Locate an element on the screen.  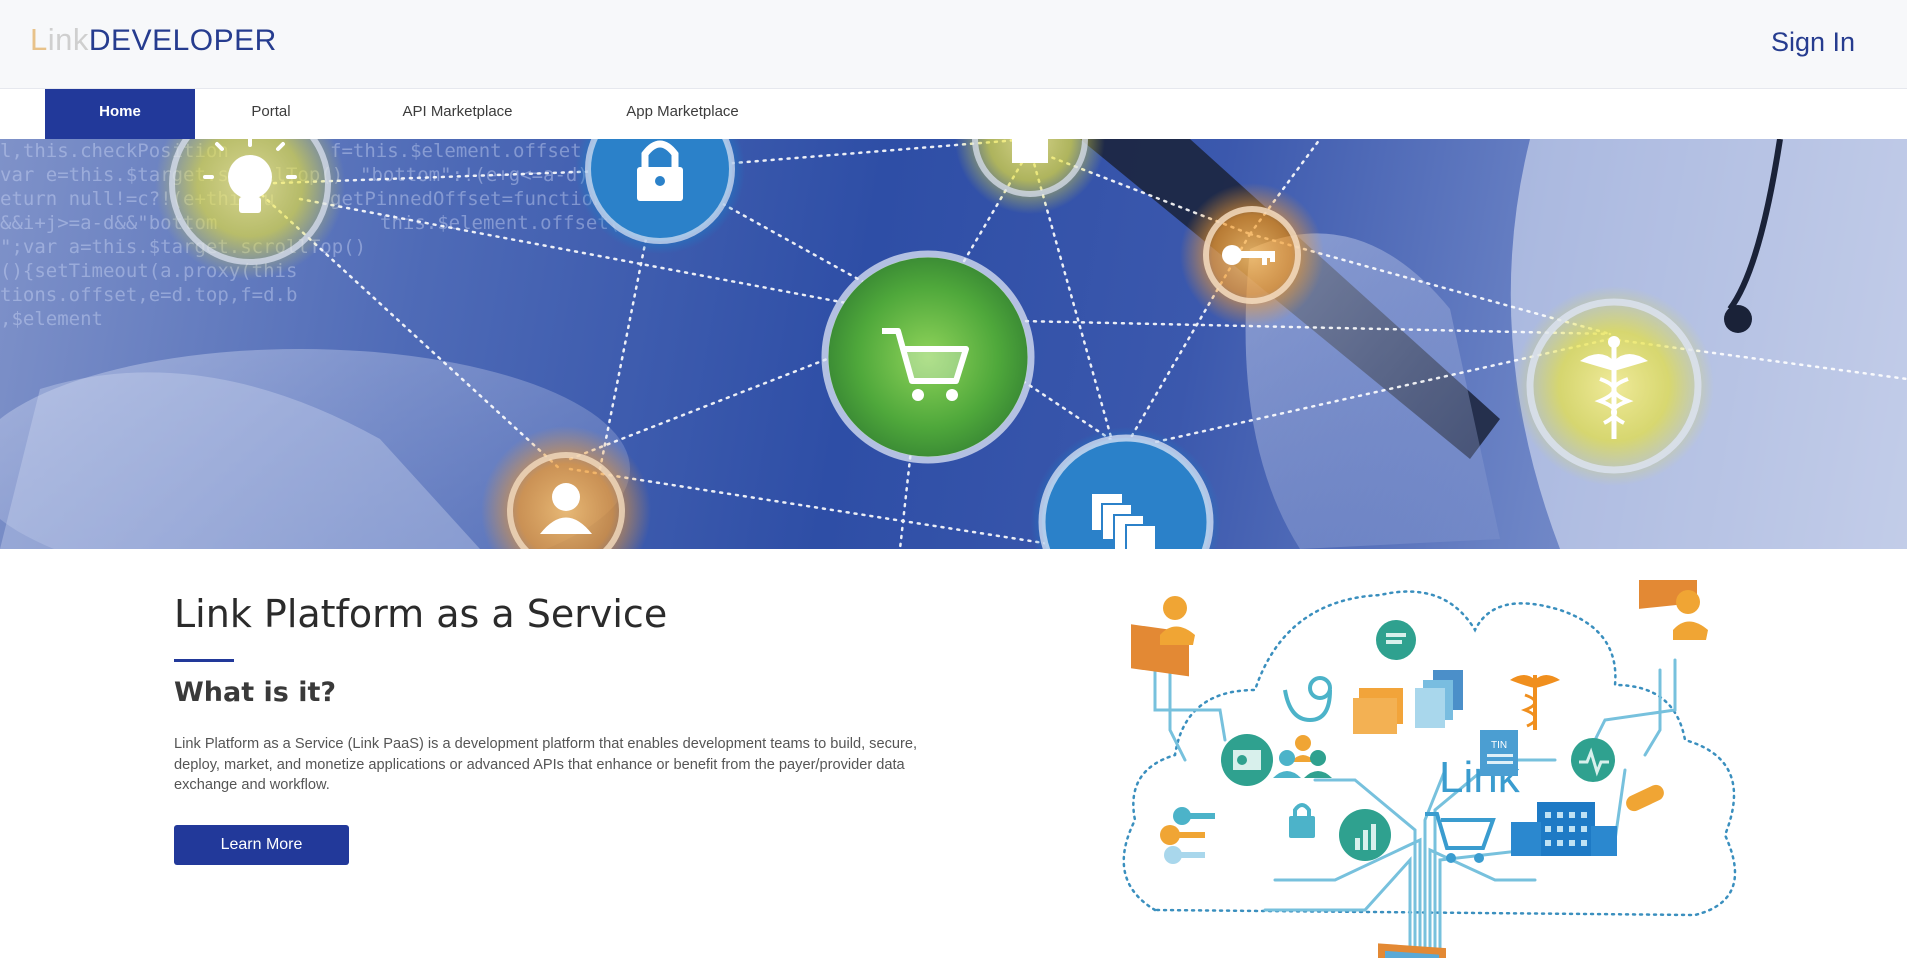
laptop-user-icon-right is located at coordinates (1673, 610).